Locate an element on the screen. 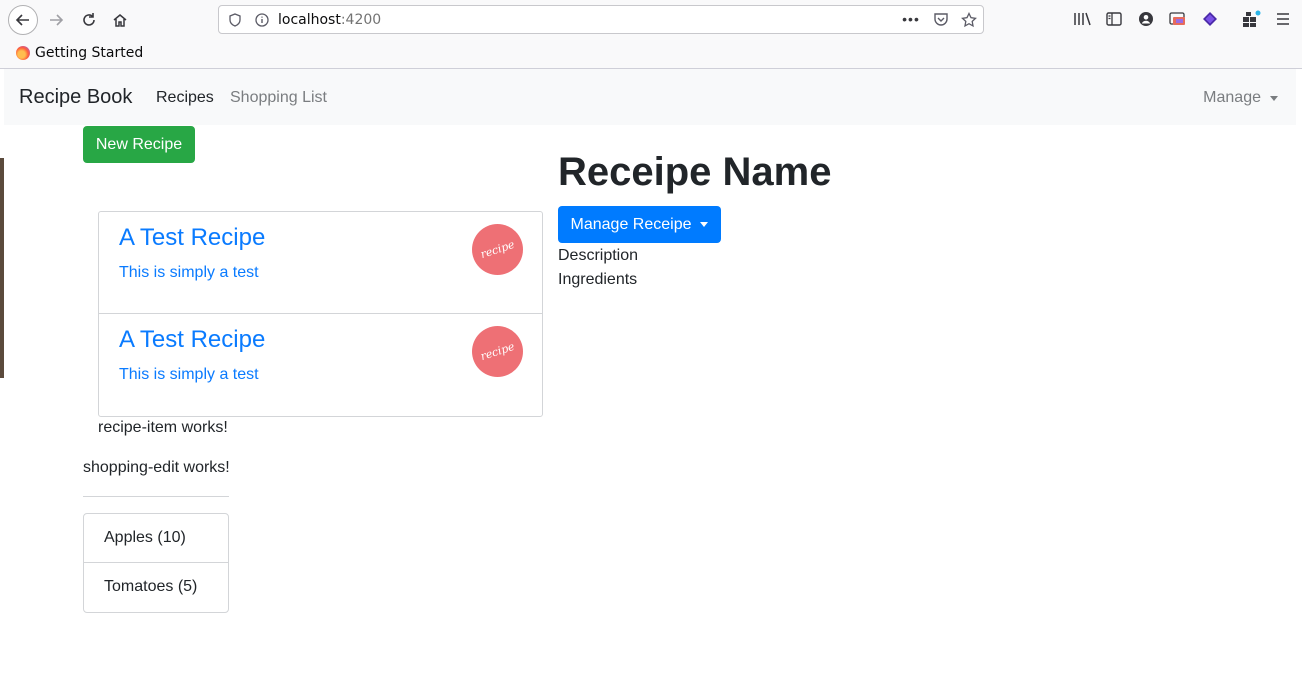  reload-icon is located at coordinates (89, 19).